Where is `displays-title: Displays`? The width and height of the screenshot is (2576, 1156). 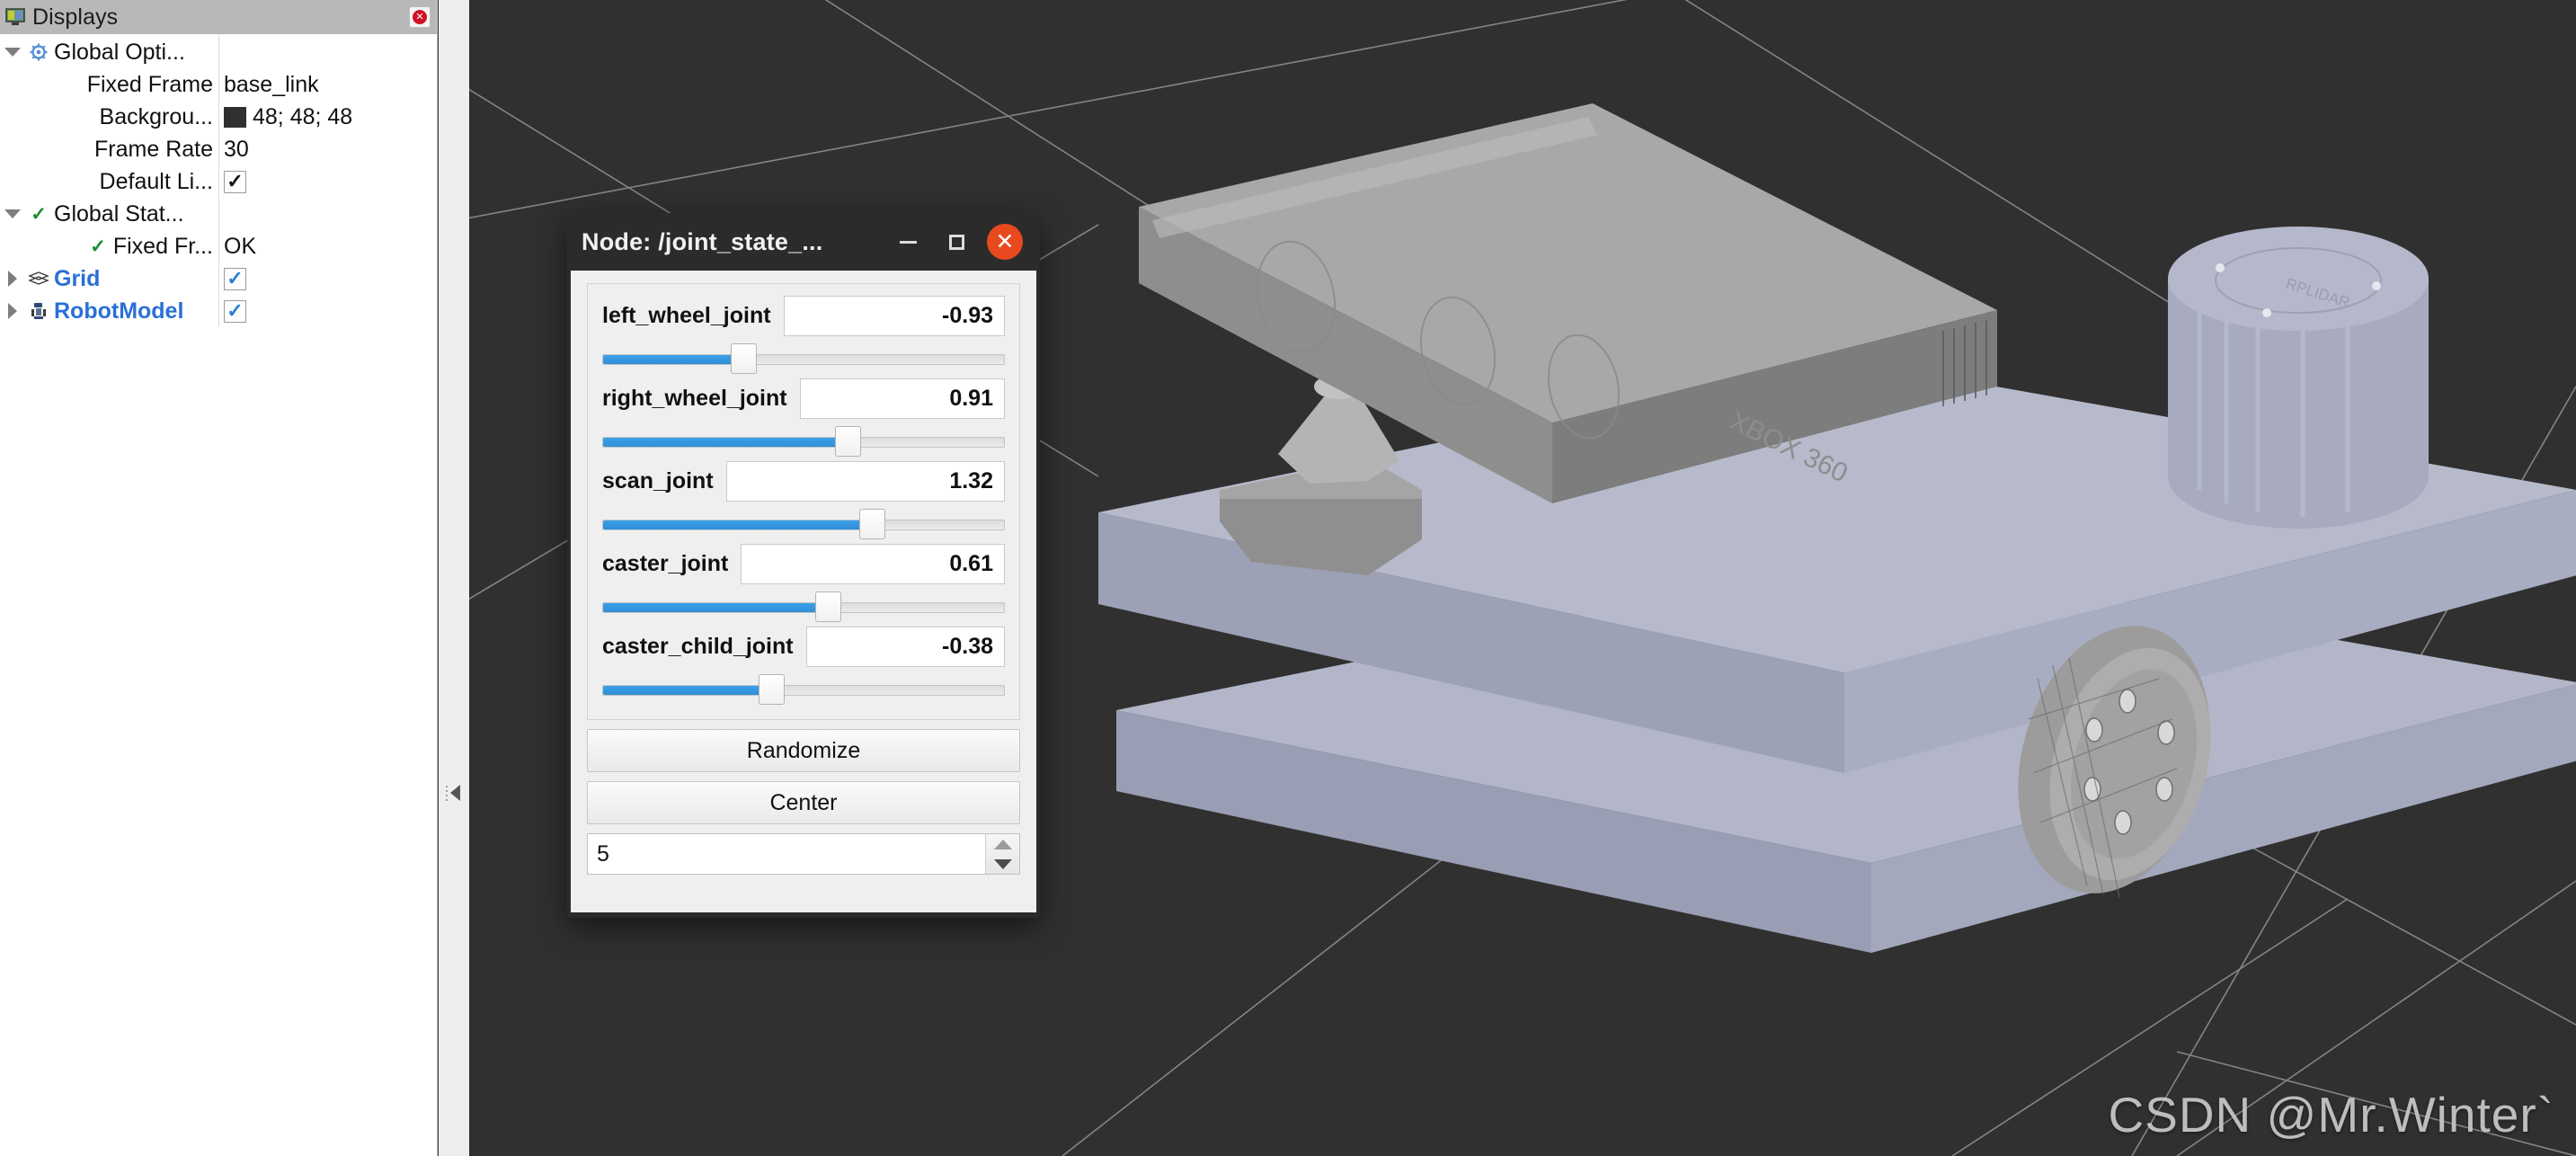
displays-title: Displays is located at coordinates (75, 17).